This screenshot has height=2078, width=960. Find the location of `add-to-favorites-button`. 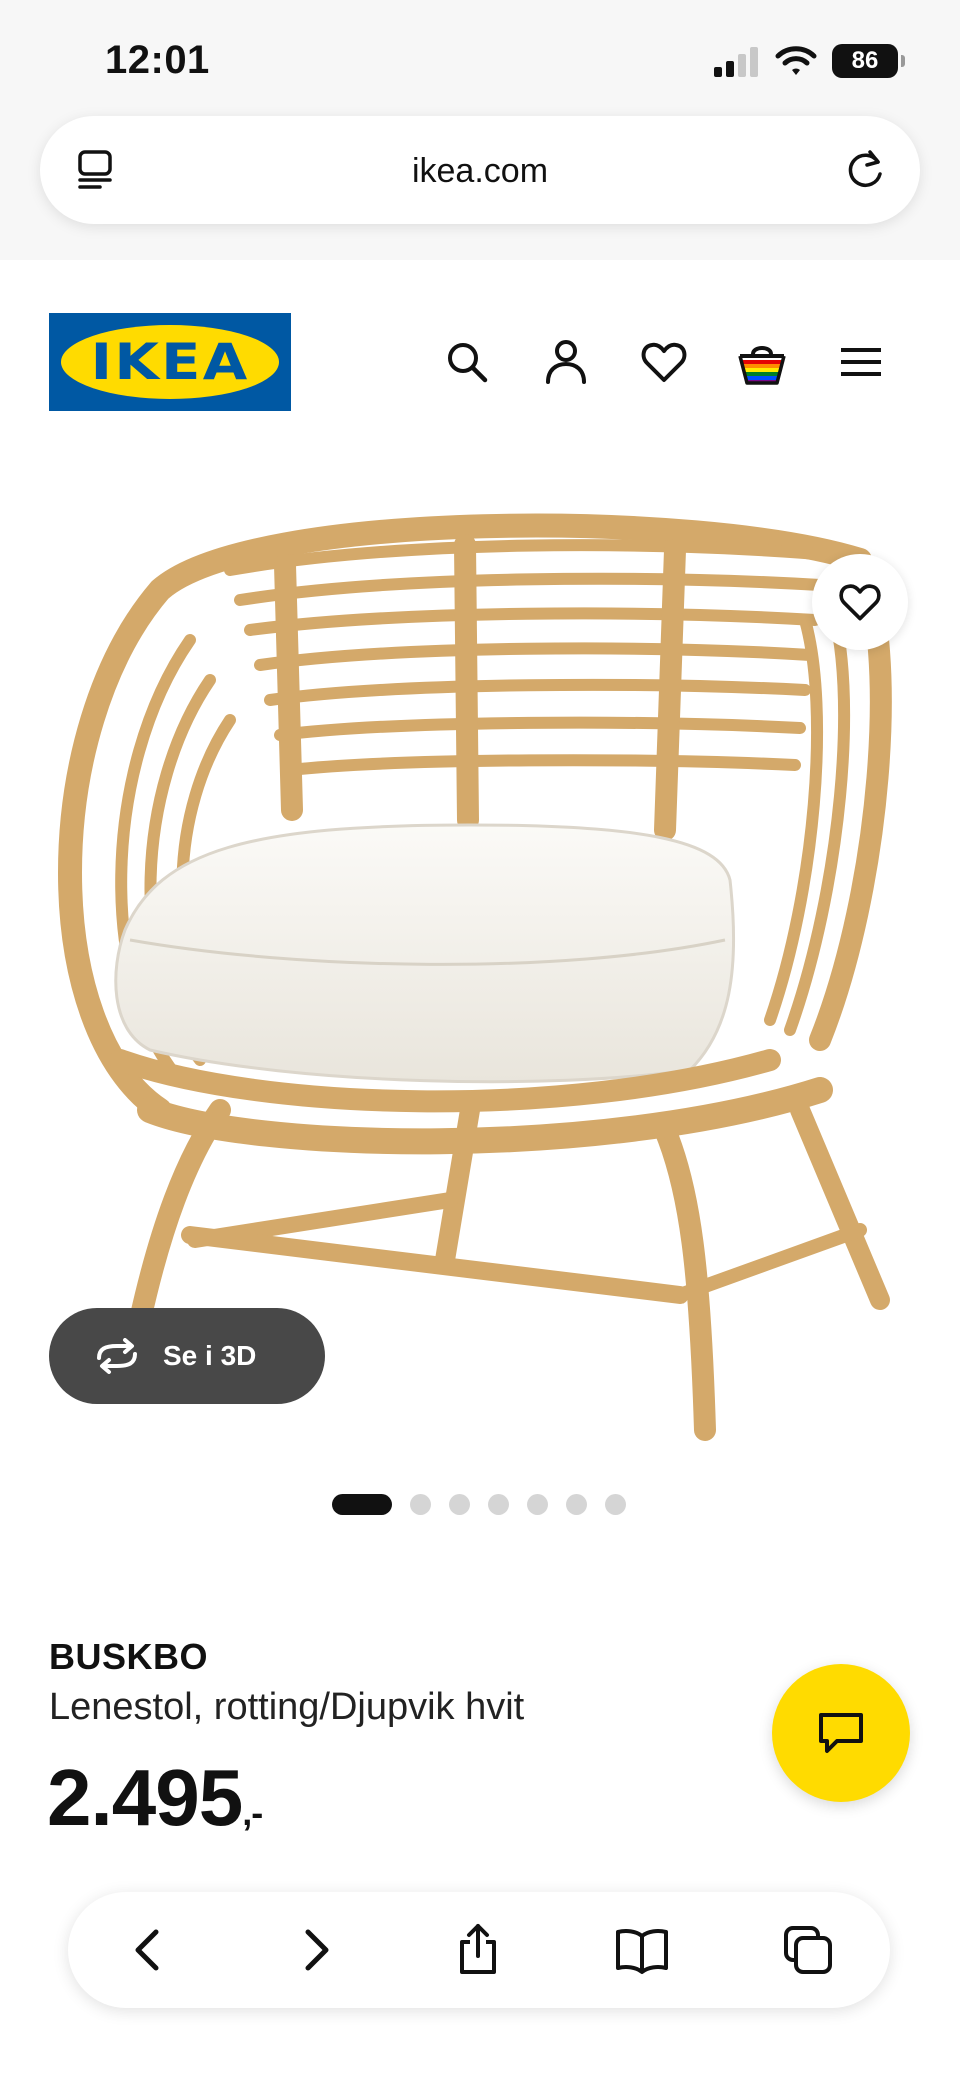

add-to-favorites-button is located at coordinates (860, 602).